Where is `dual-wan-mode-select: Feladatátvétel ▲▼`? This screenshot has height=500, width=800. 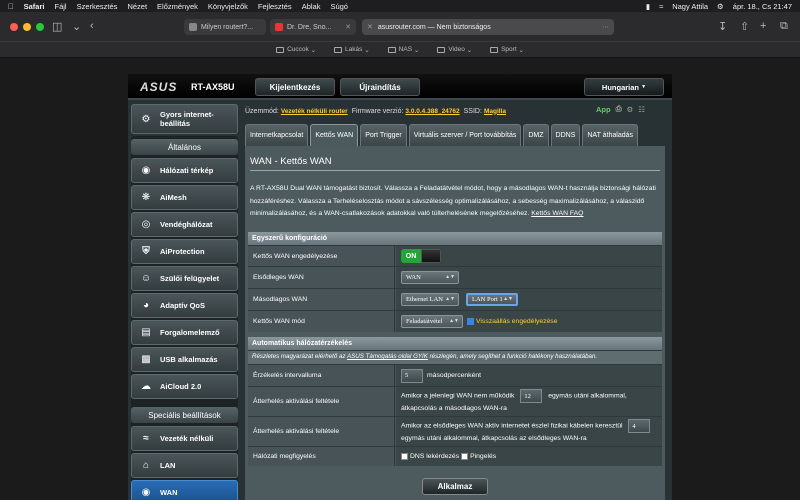
dual-wan-mode-select: Feladatátvétel ▲▼ is located at coordinates (432, 321).